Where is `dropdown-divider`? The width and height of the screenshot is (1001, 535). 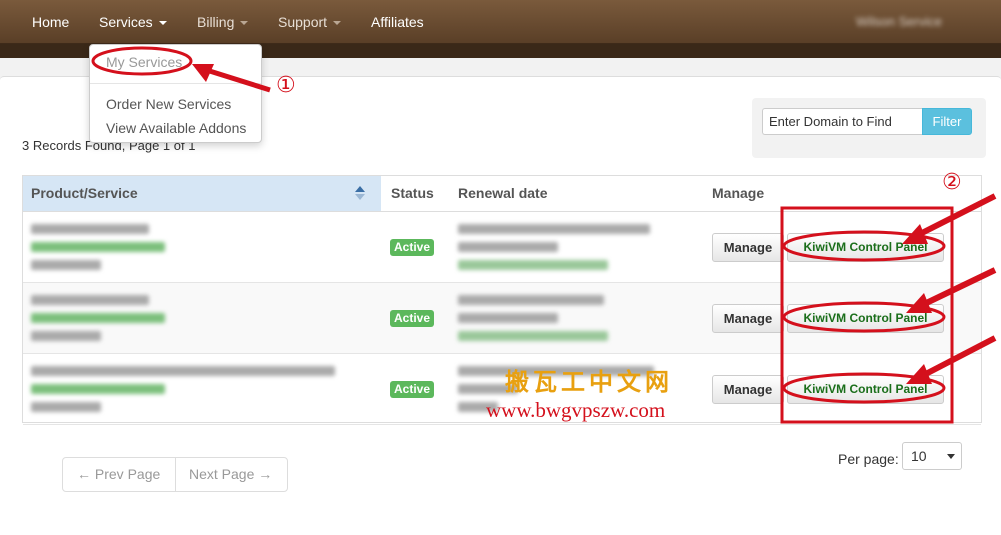
dropdown-divider is located at coordinates (175, 83).